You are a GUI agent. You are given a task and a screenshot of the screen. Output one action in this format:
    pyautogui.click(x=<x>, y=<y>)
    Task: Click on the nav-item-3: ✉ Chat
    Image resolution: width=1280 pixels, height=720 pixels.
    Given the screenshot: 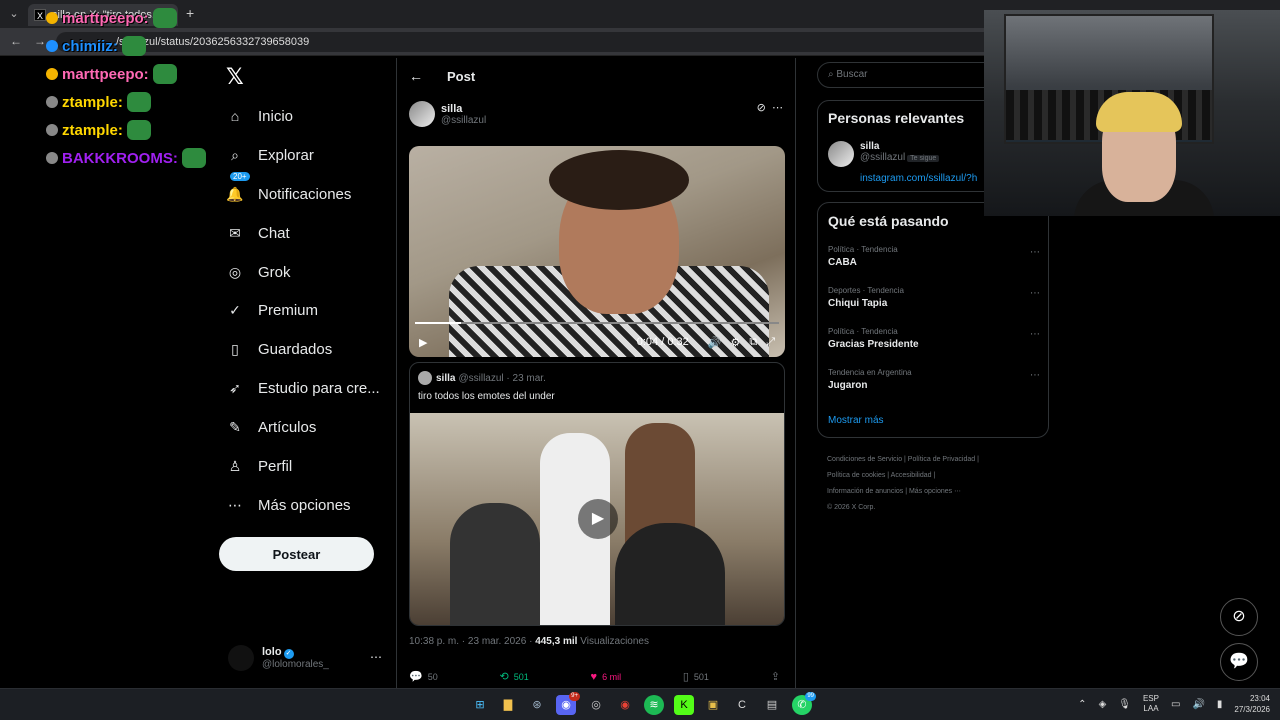 What is the action you would take?
    pyautogui.click(x=258, y=233)
    